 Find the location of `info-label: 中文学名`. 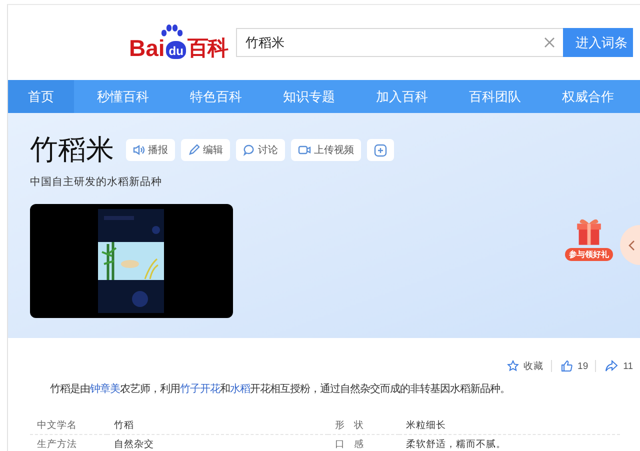

info-label: 中文学名 is located at coordinates (68, 425).